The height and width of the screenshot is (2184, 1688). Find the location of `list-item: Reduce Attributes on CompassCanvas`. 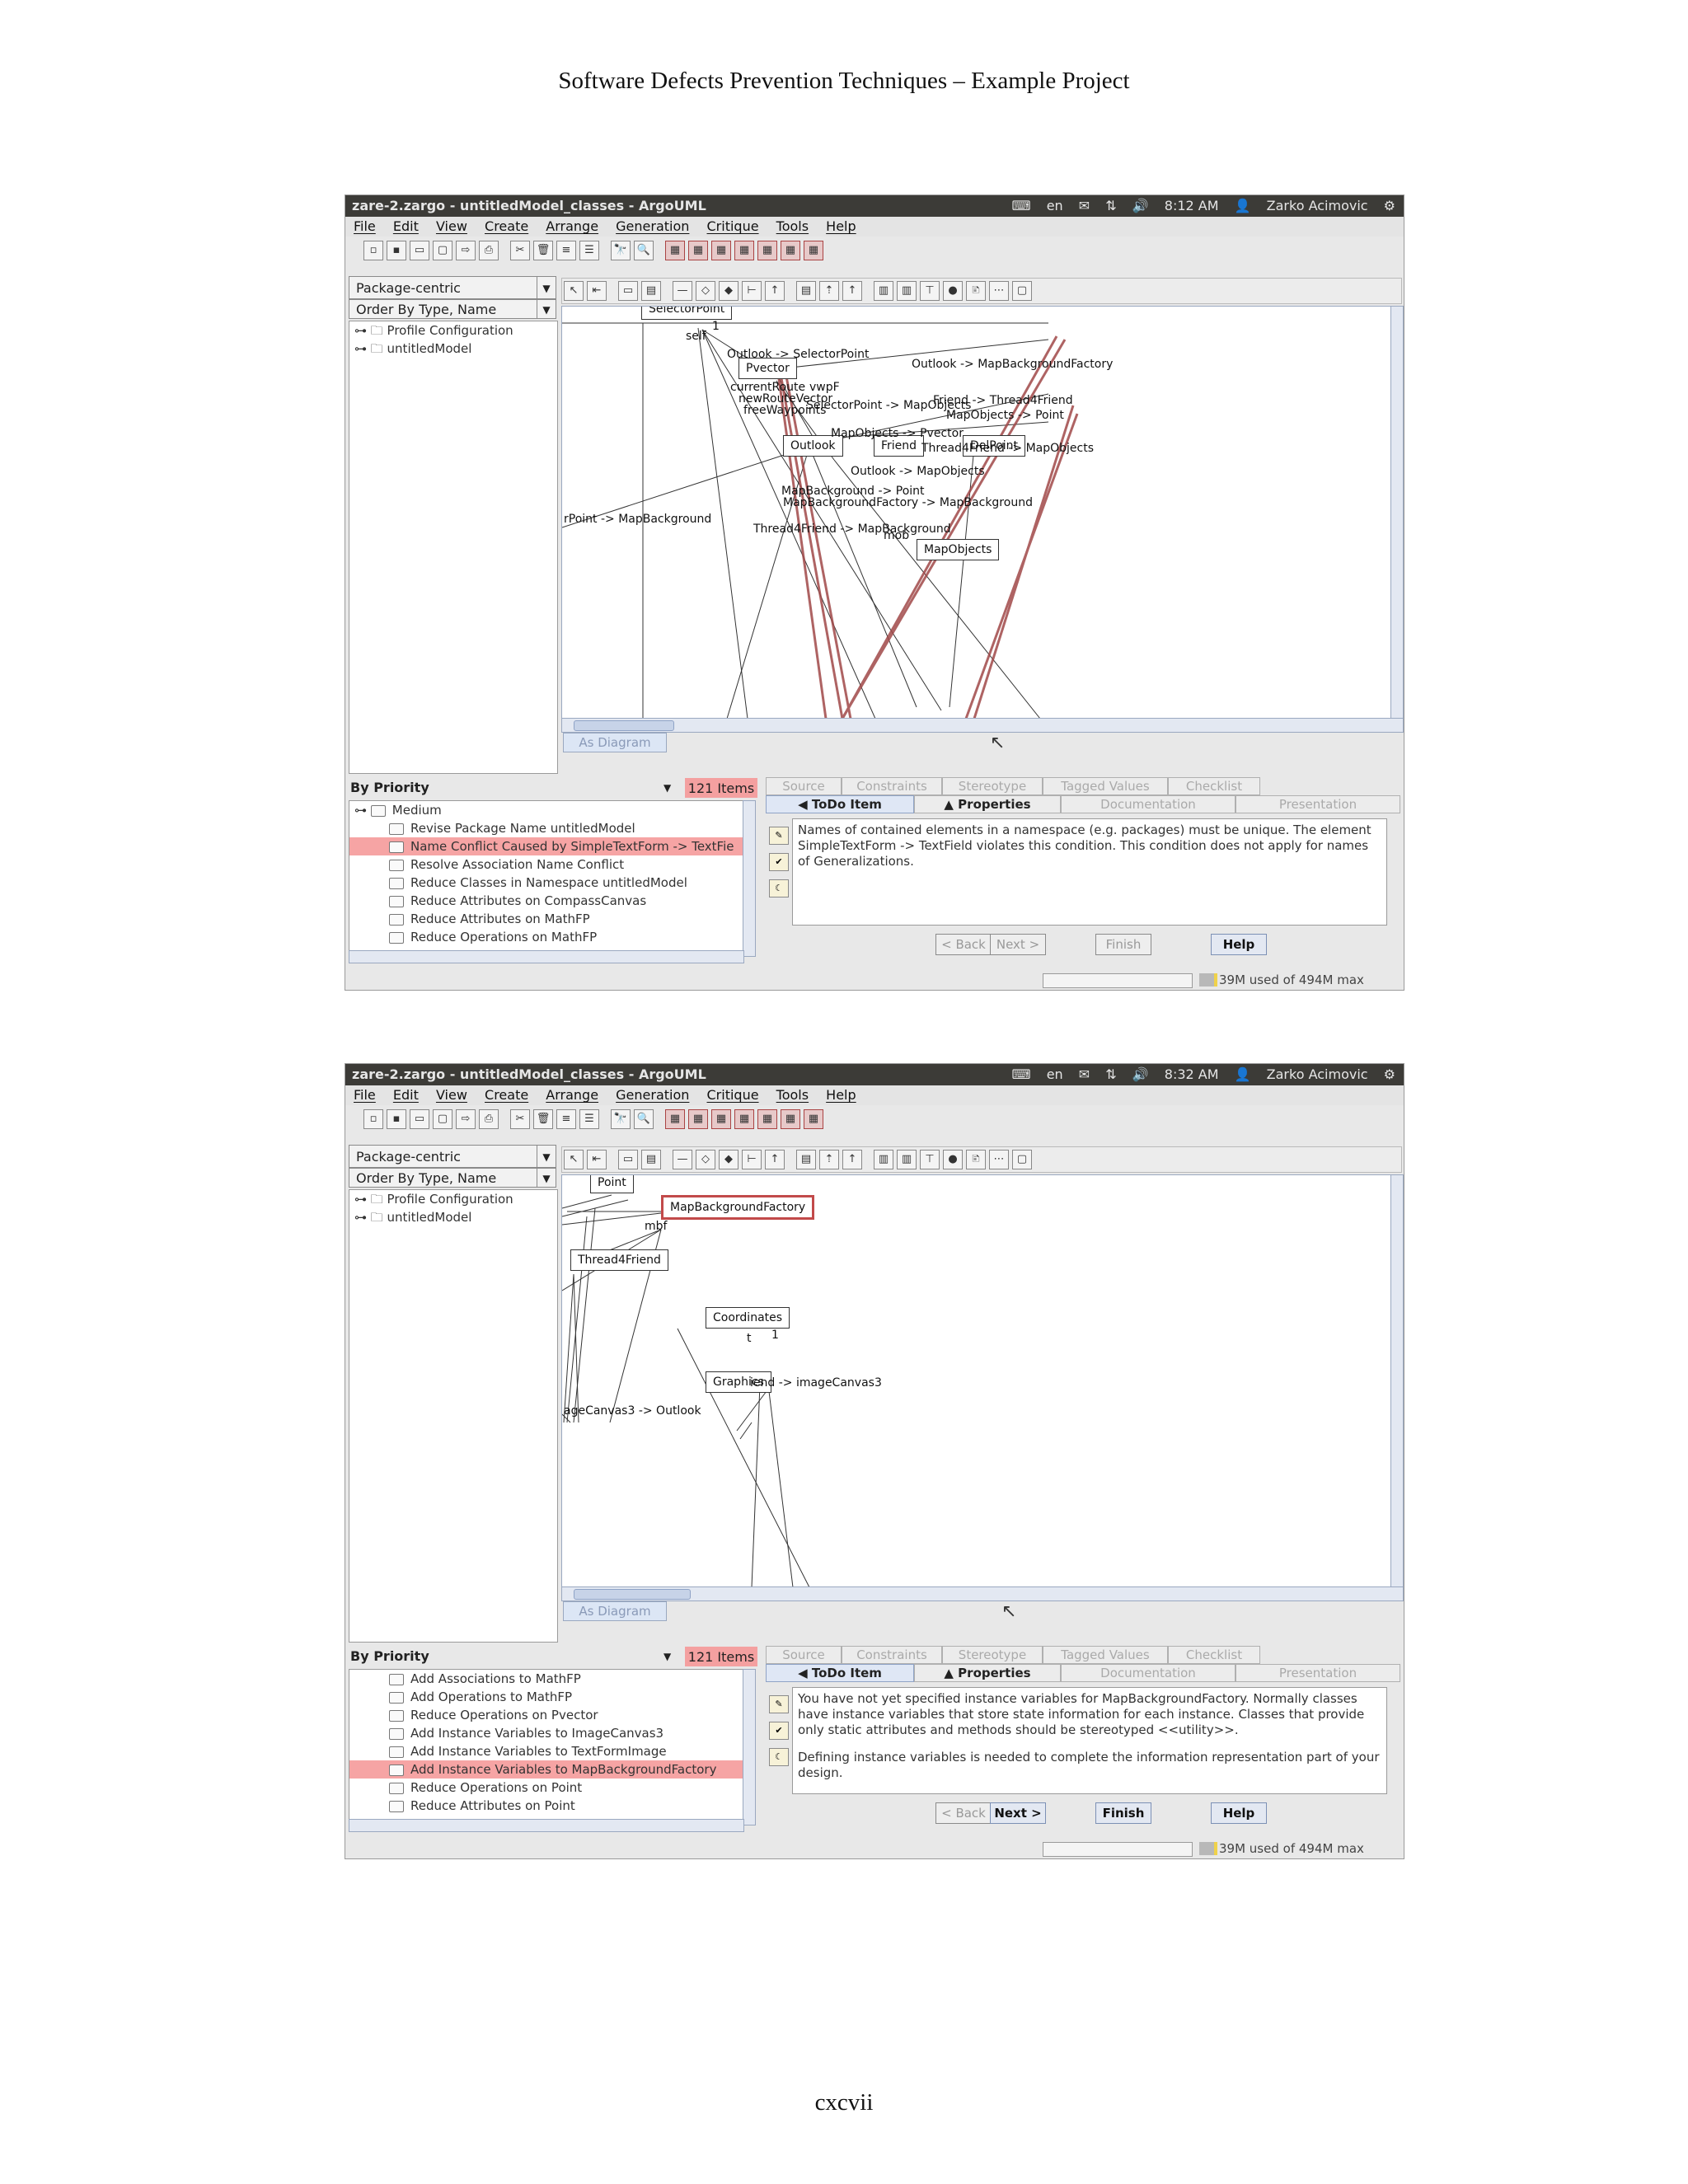

list-item: Reduce Attributes on CompassCanvas is located at coordinates (546, 901).